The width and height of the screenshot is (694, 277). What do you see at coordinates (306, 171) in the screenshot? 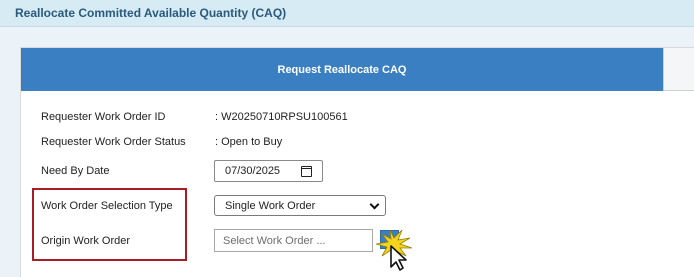
I see `calendar-icon` at bounding box center [306, 171].